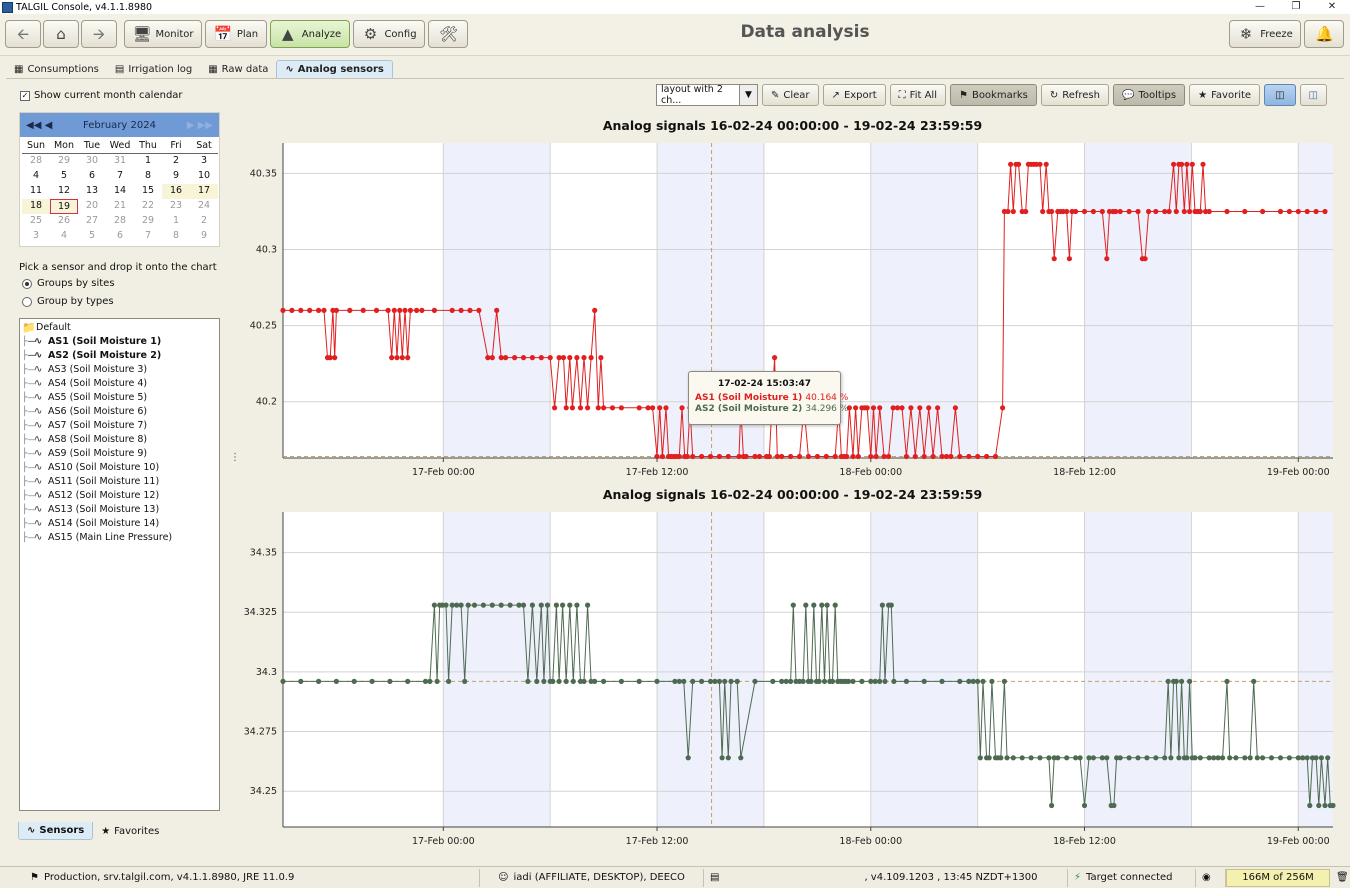  I want to click on close-button: ✕, so click(1332, 7).